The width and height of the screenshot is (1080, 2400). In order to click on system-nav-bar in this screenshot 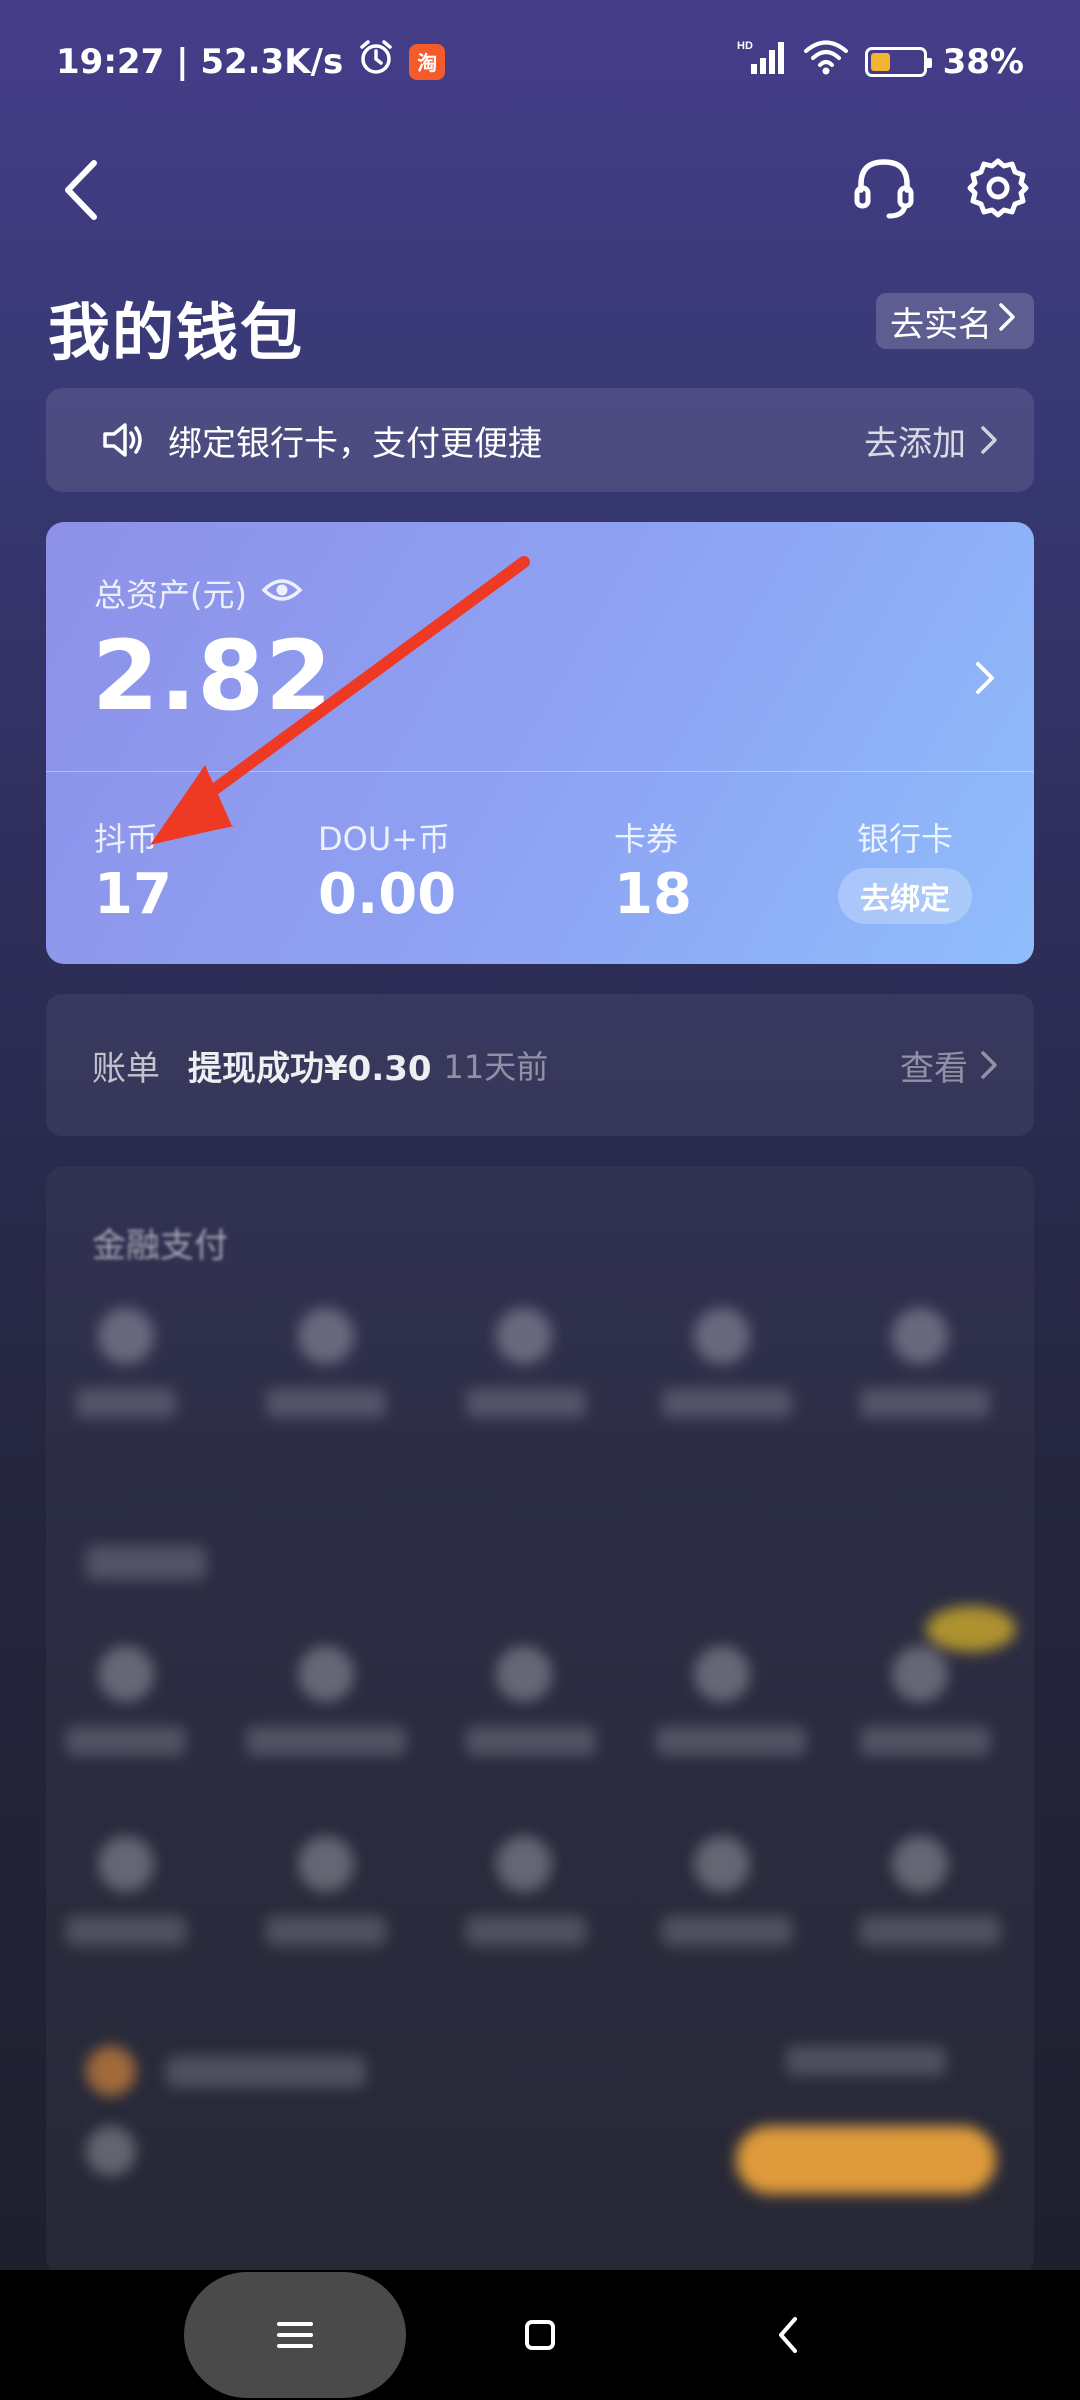, I will do `click(540, 2335)`.